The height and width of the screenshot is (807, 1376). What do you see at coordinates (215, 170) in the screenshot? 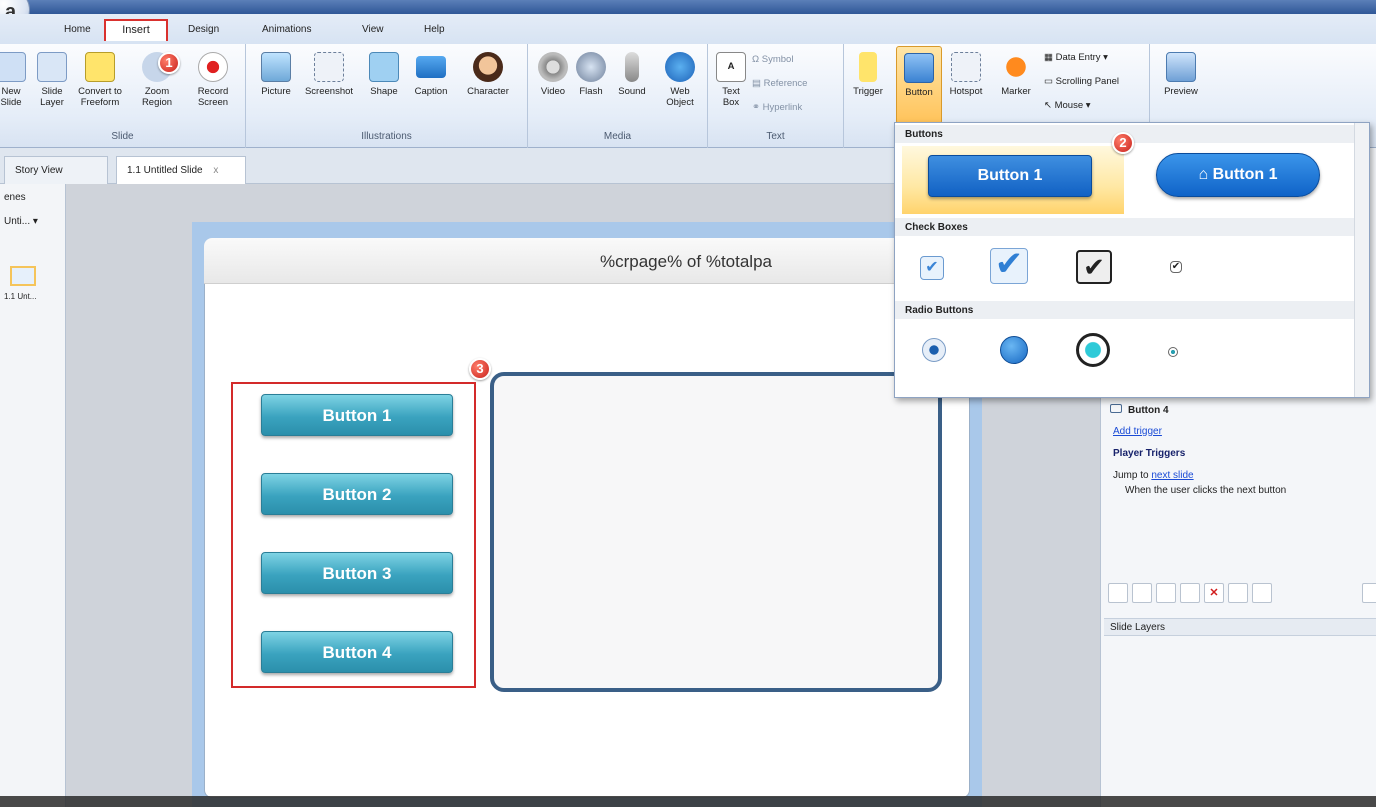
I see `close-tab-icon: x` at bounding box center [215, 170].